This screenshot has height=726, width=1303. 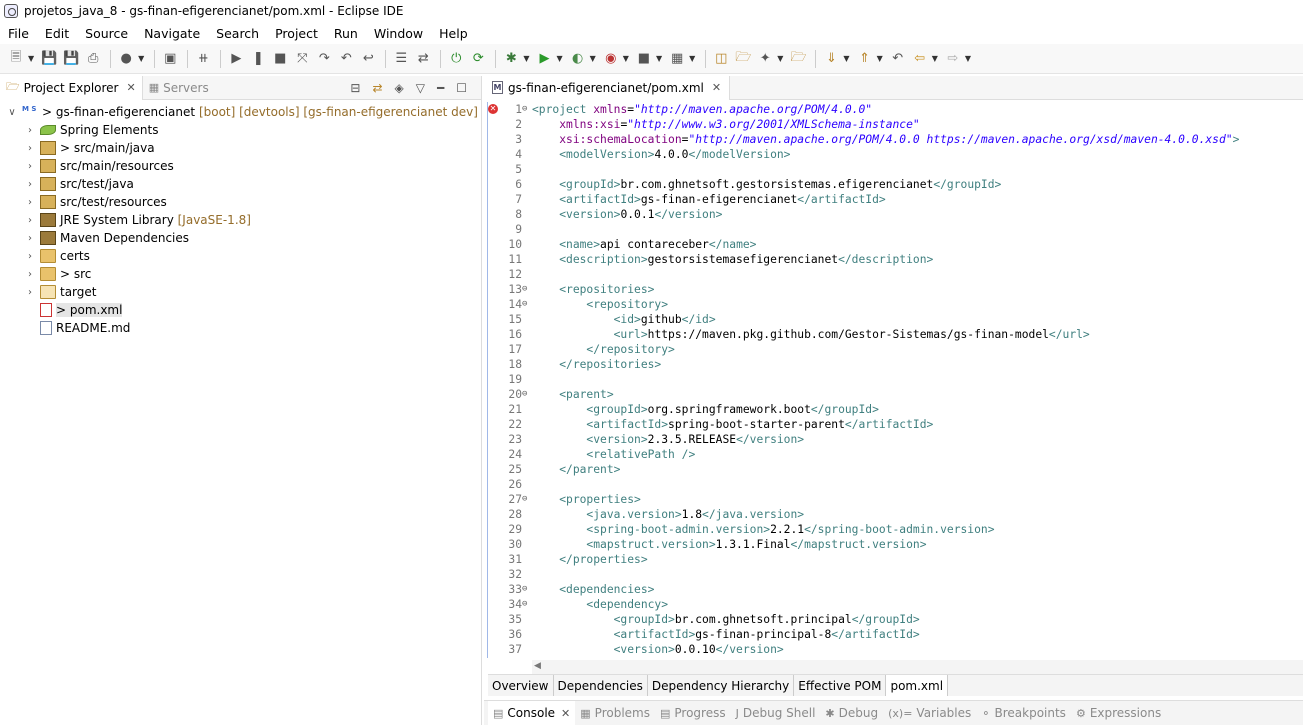 I want to click on user-icon: ●, so click(x=126, y=59).